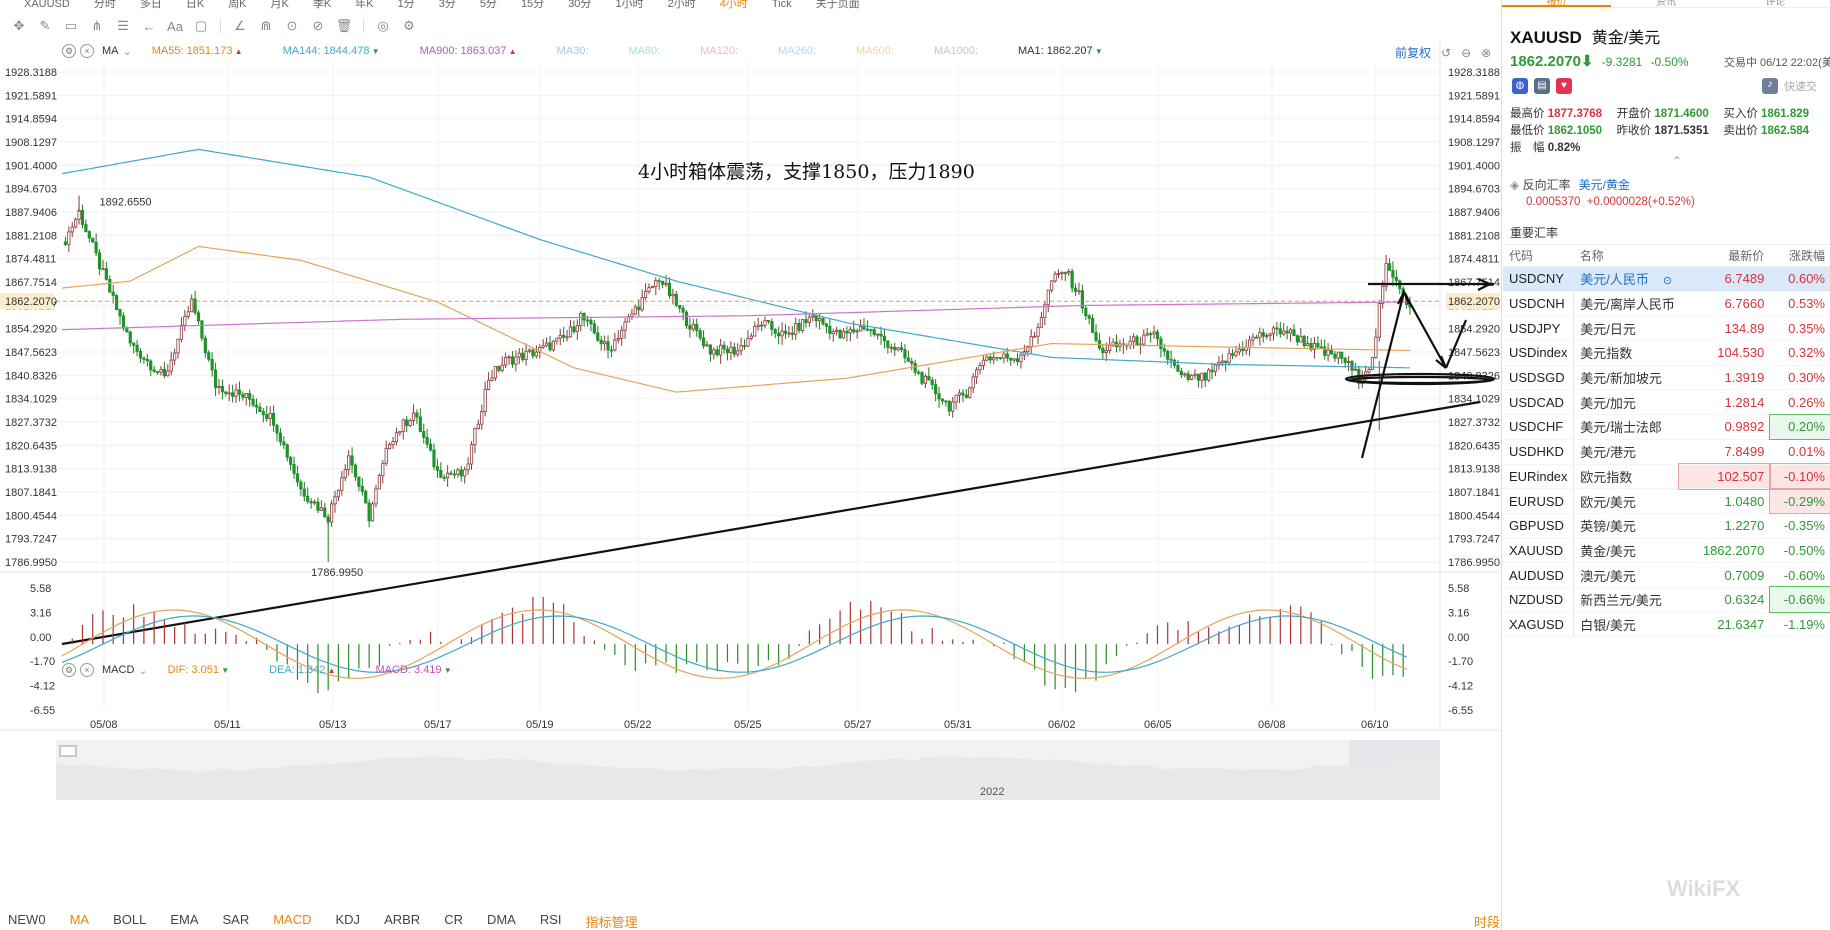 The width and height of the screenshot is (1830, 930). Describe the element at coordinates (1666, 625) in the screenshot. I see `table-row: XAGUSD 白银/美元 21.6347 -1.19%` at that location.